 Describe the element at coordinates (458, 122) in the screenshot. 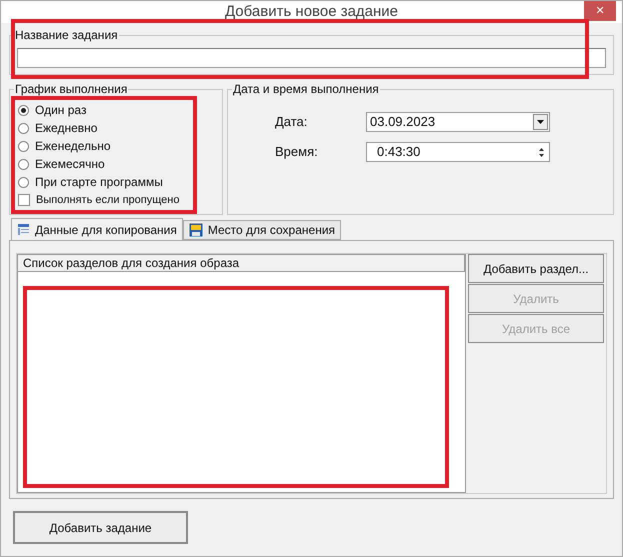

I see `date-picker: 03.09.2023` at that location.